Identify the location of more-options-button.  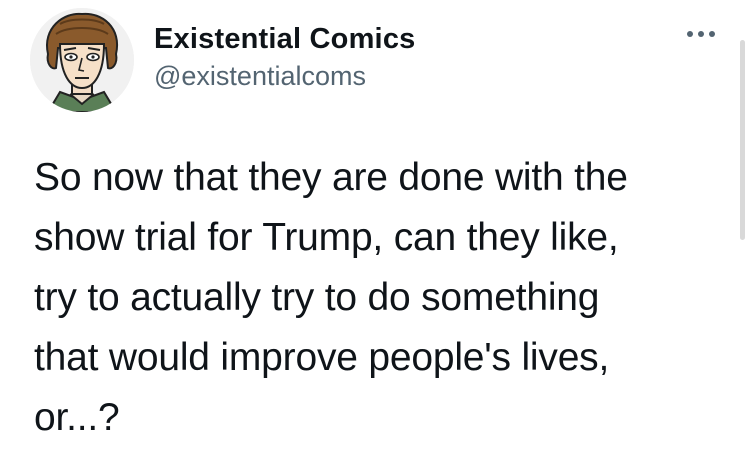
(702, 34).